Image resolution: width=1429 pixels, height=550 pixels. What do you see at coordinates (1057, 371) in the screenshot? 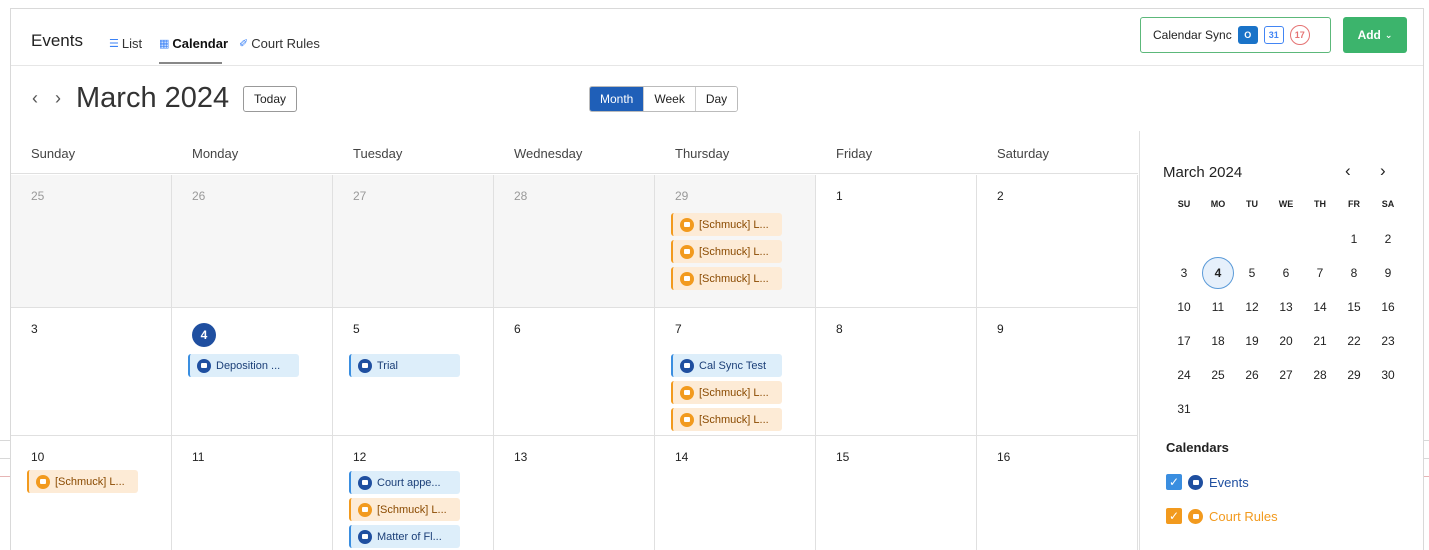
I see `day-cell: 9` at bounding box center [1057, 371].